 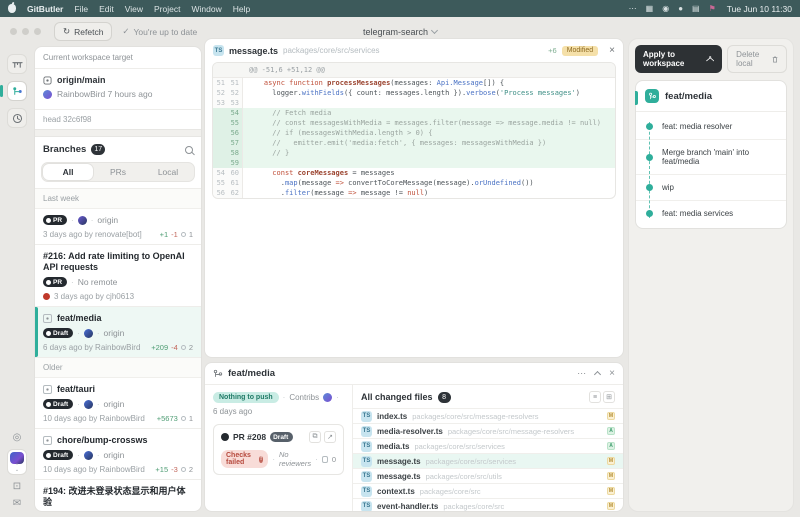 I want to click on commit-row: feat: media services, so click(x=711, y=213).